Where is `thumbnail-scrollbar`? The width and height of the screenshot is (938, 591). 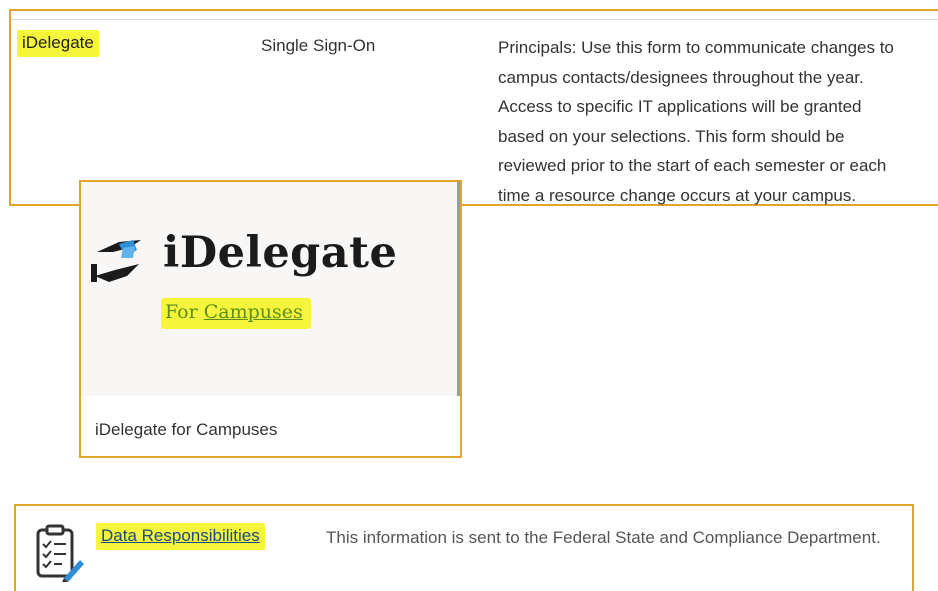
thumbnail-scrollbar is located at coordinates (458, 289).